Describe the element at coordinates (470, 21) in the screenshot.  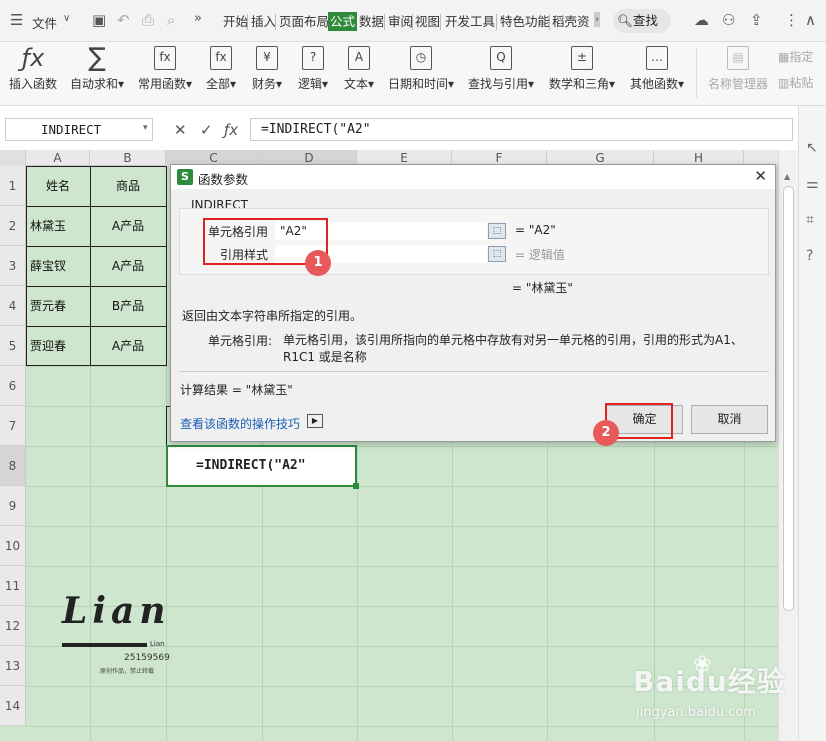
I see `tab-developer: 开发工具` at that location.